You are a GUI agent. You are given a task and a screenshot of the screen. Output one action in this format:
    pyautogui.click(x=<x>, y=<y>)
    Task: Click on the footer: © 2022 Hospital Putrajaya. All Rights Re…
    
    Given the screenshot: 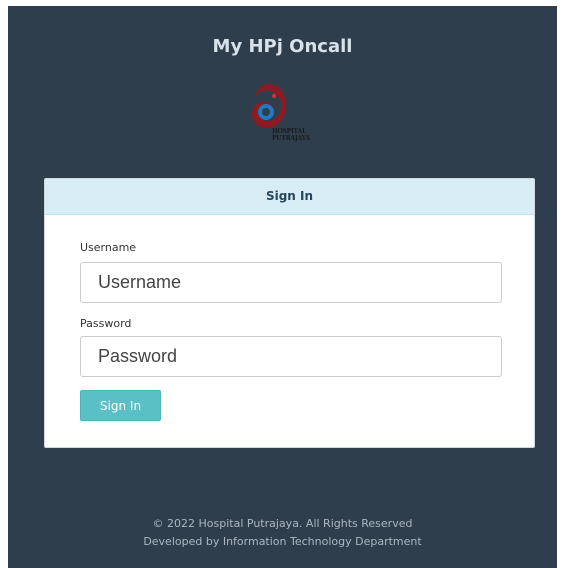 What is the action you would take?
    pyautogui.click(x=282, y=533)
    